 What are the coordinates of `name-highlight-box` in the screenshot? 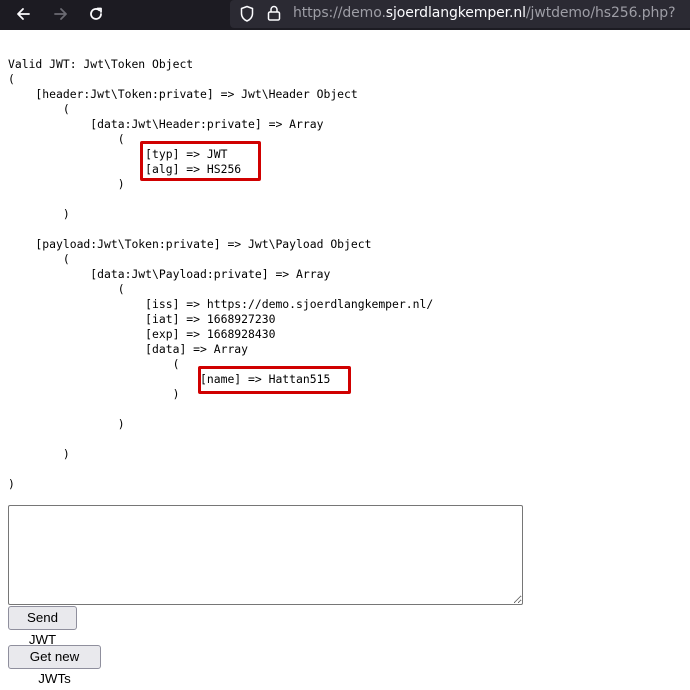 It's located at (274, 380).